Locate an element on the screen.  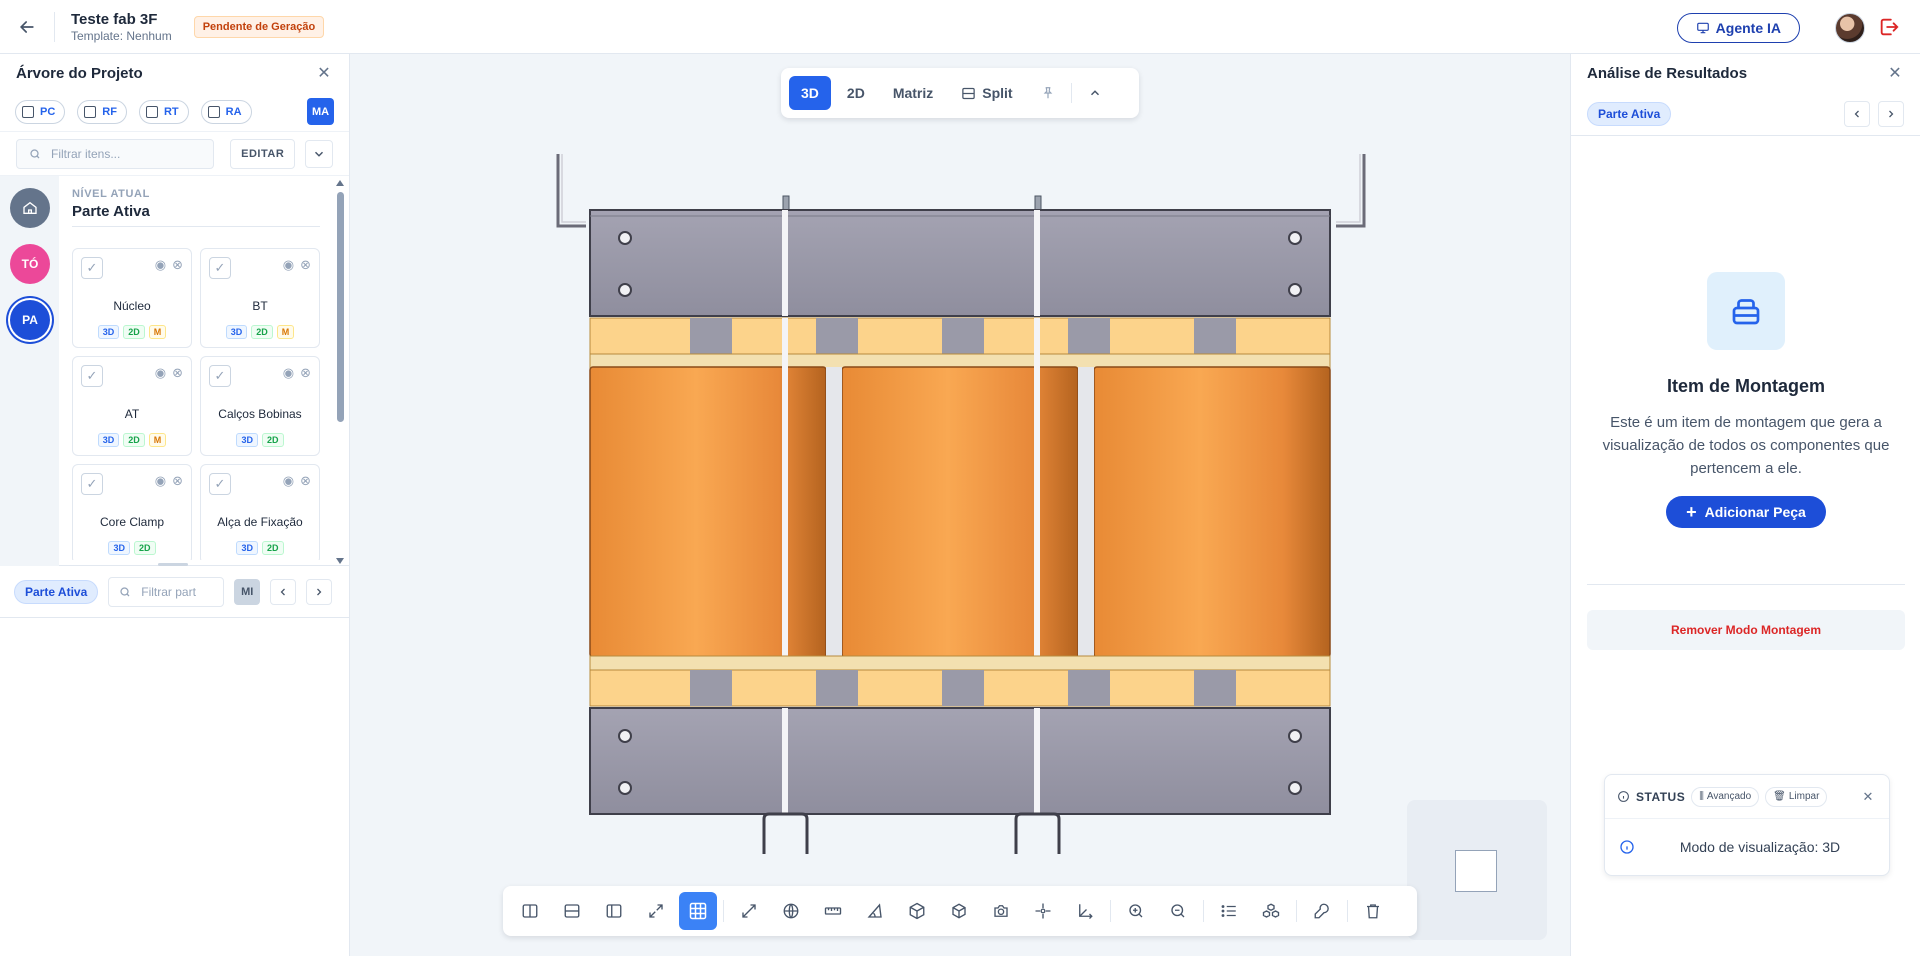
sidebar-icon is located at coordinates (614, 911).